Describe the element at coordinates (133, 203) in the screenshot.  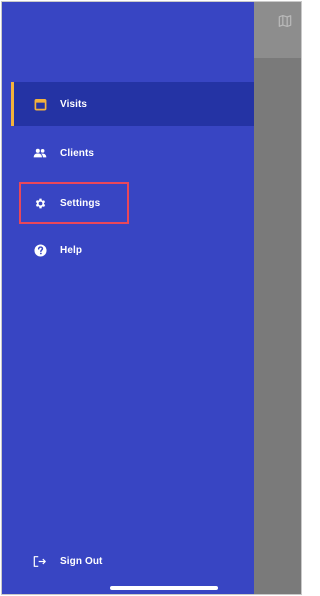
I see `nav-item-settings: Settings` at that location.